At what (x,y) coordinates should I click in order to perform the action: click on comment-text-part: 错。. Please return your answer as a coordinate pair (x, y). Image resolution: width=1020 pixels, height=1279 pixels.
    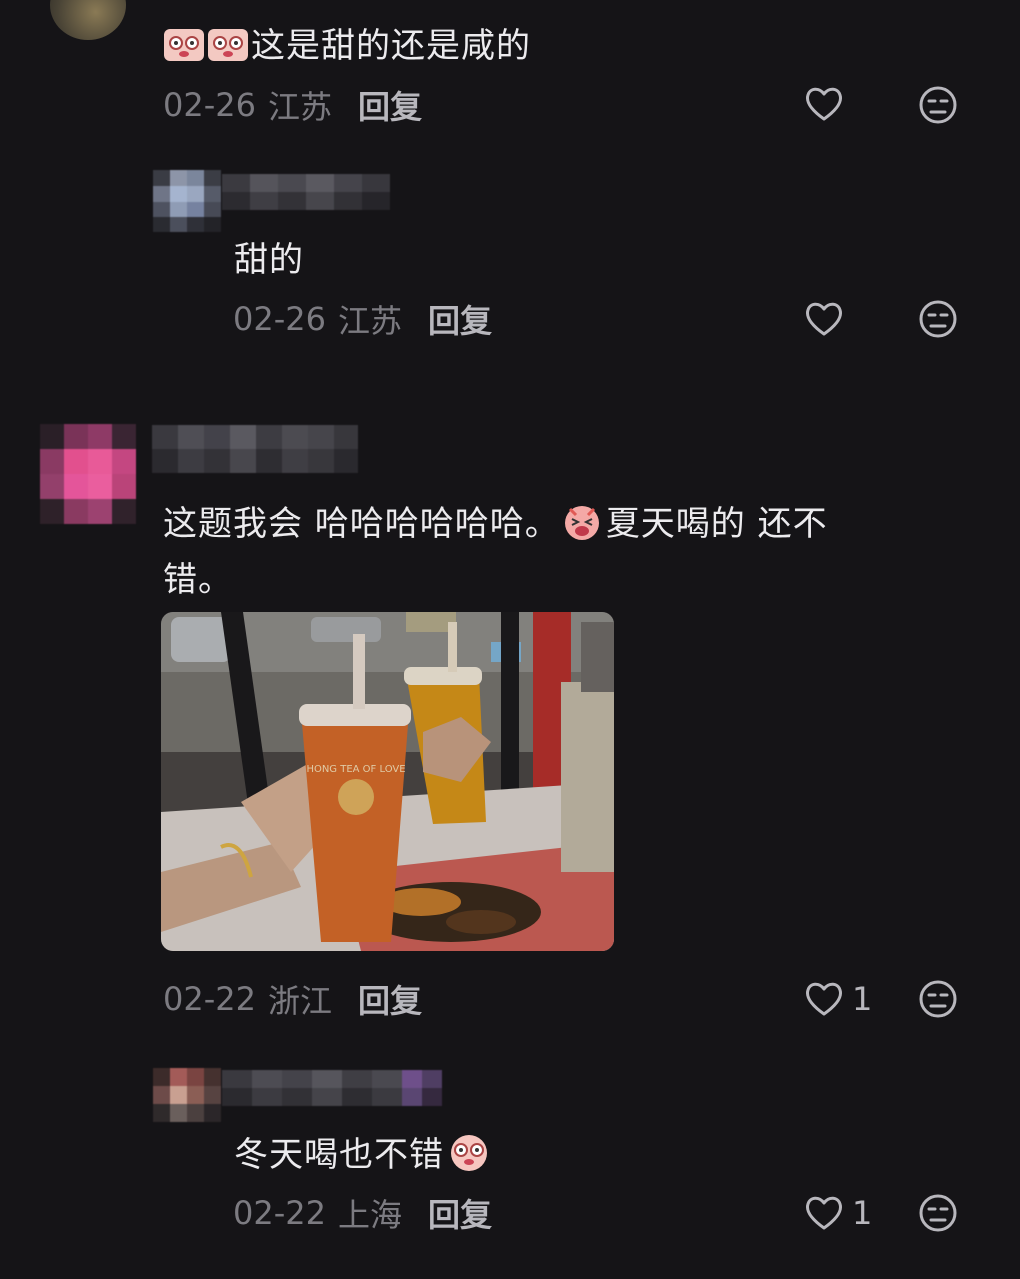
    Looking at the image, I should click on (198, 580).